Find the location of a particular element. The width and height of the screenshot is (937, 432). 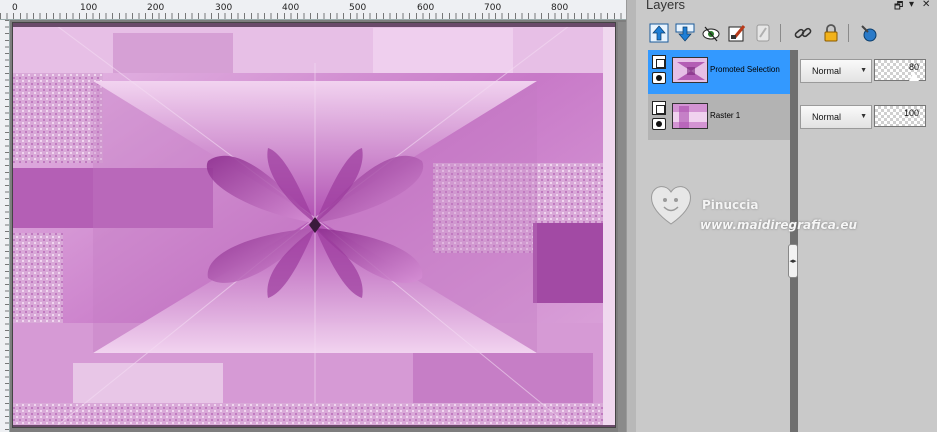

vertical-ruler is located at coordinates (5, 226).